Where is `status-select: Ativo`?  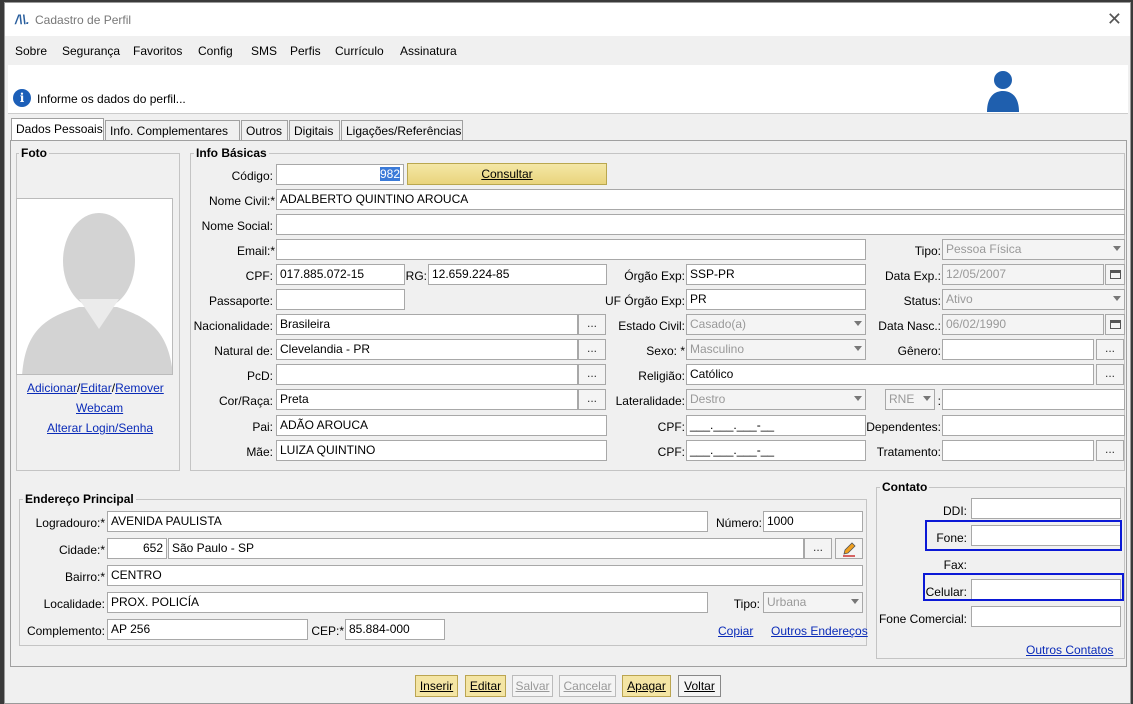 status-select: Ativo is located at coordinates (1033, 299).